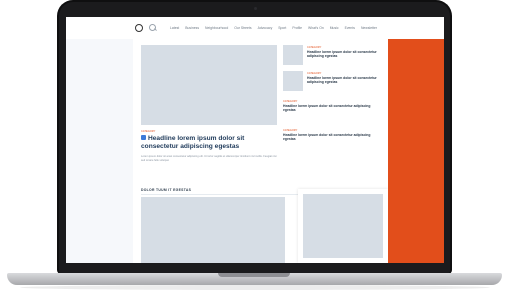 The height and width of the screenshot is (296, 509). Describe the element at coordinates (265, 28) in the screenshot. I see `nav-item-advocacy: Advocacy` at that location.